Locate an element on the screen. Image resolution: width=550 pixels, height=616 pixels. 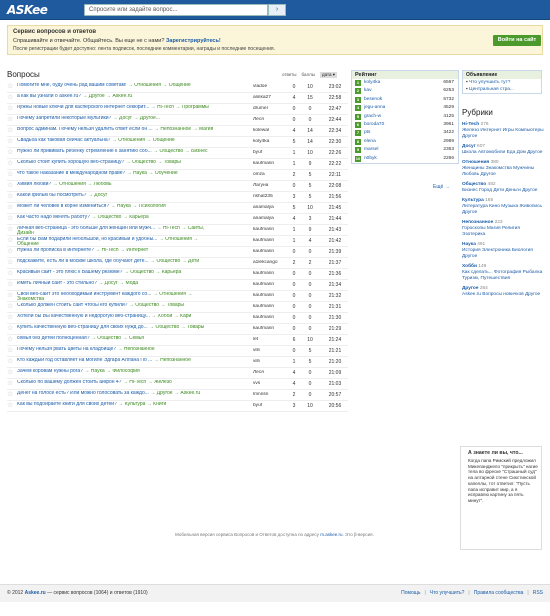
question-author: lmnnsn is located at coordinates (270, 394).